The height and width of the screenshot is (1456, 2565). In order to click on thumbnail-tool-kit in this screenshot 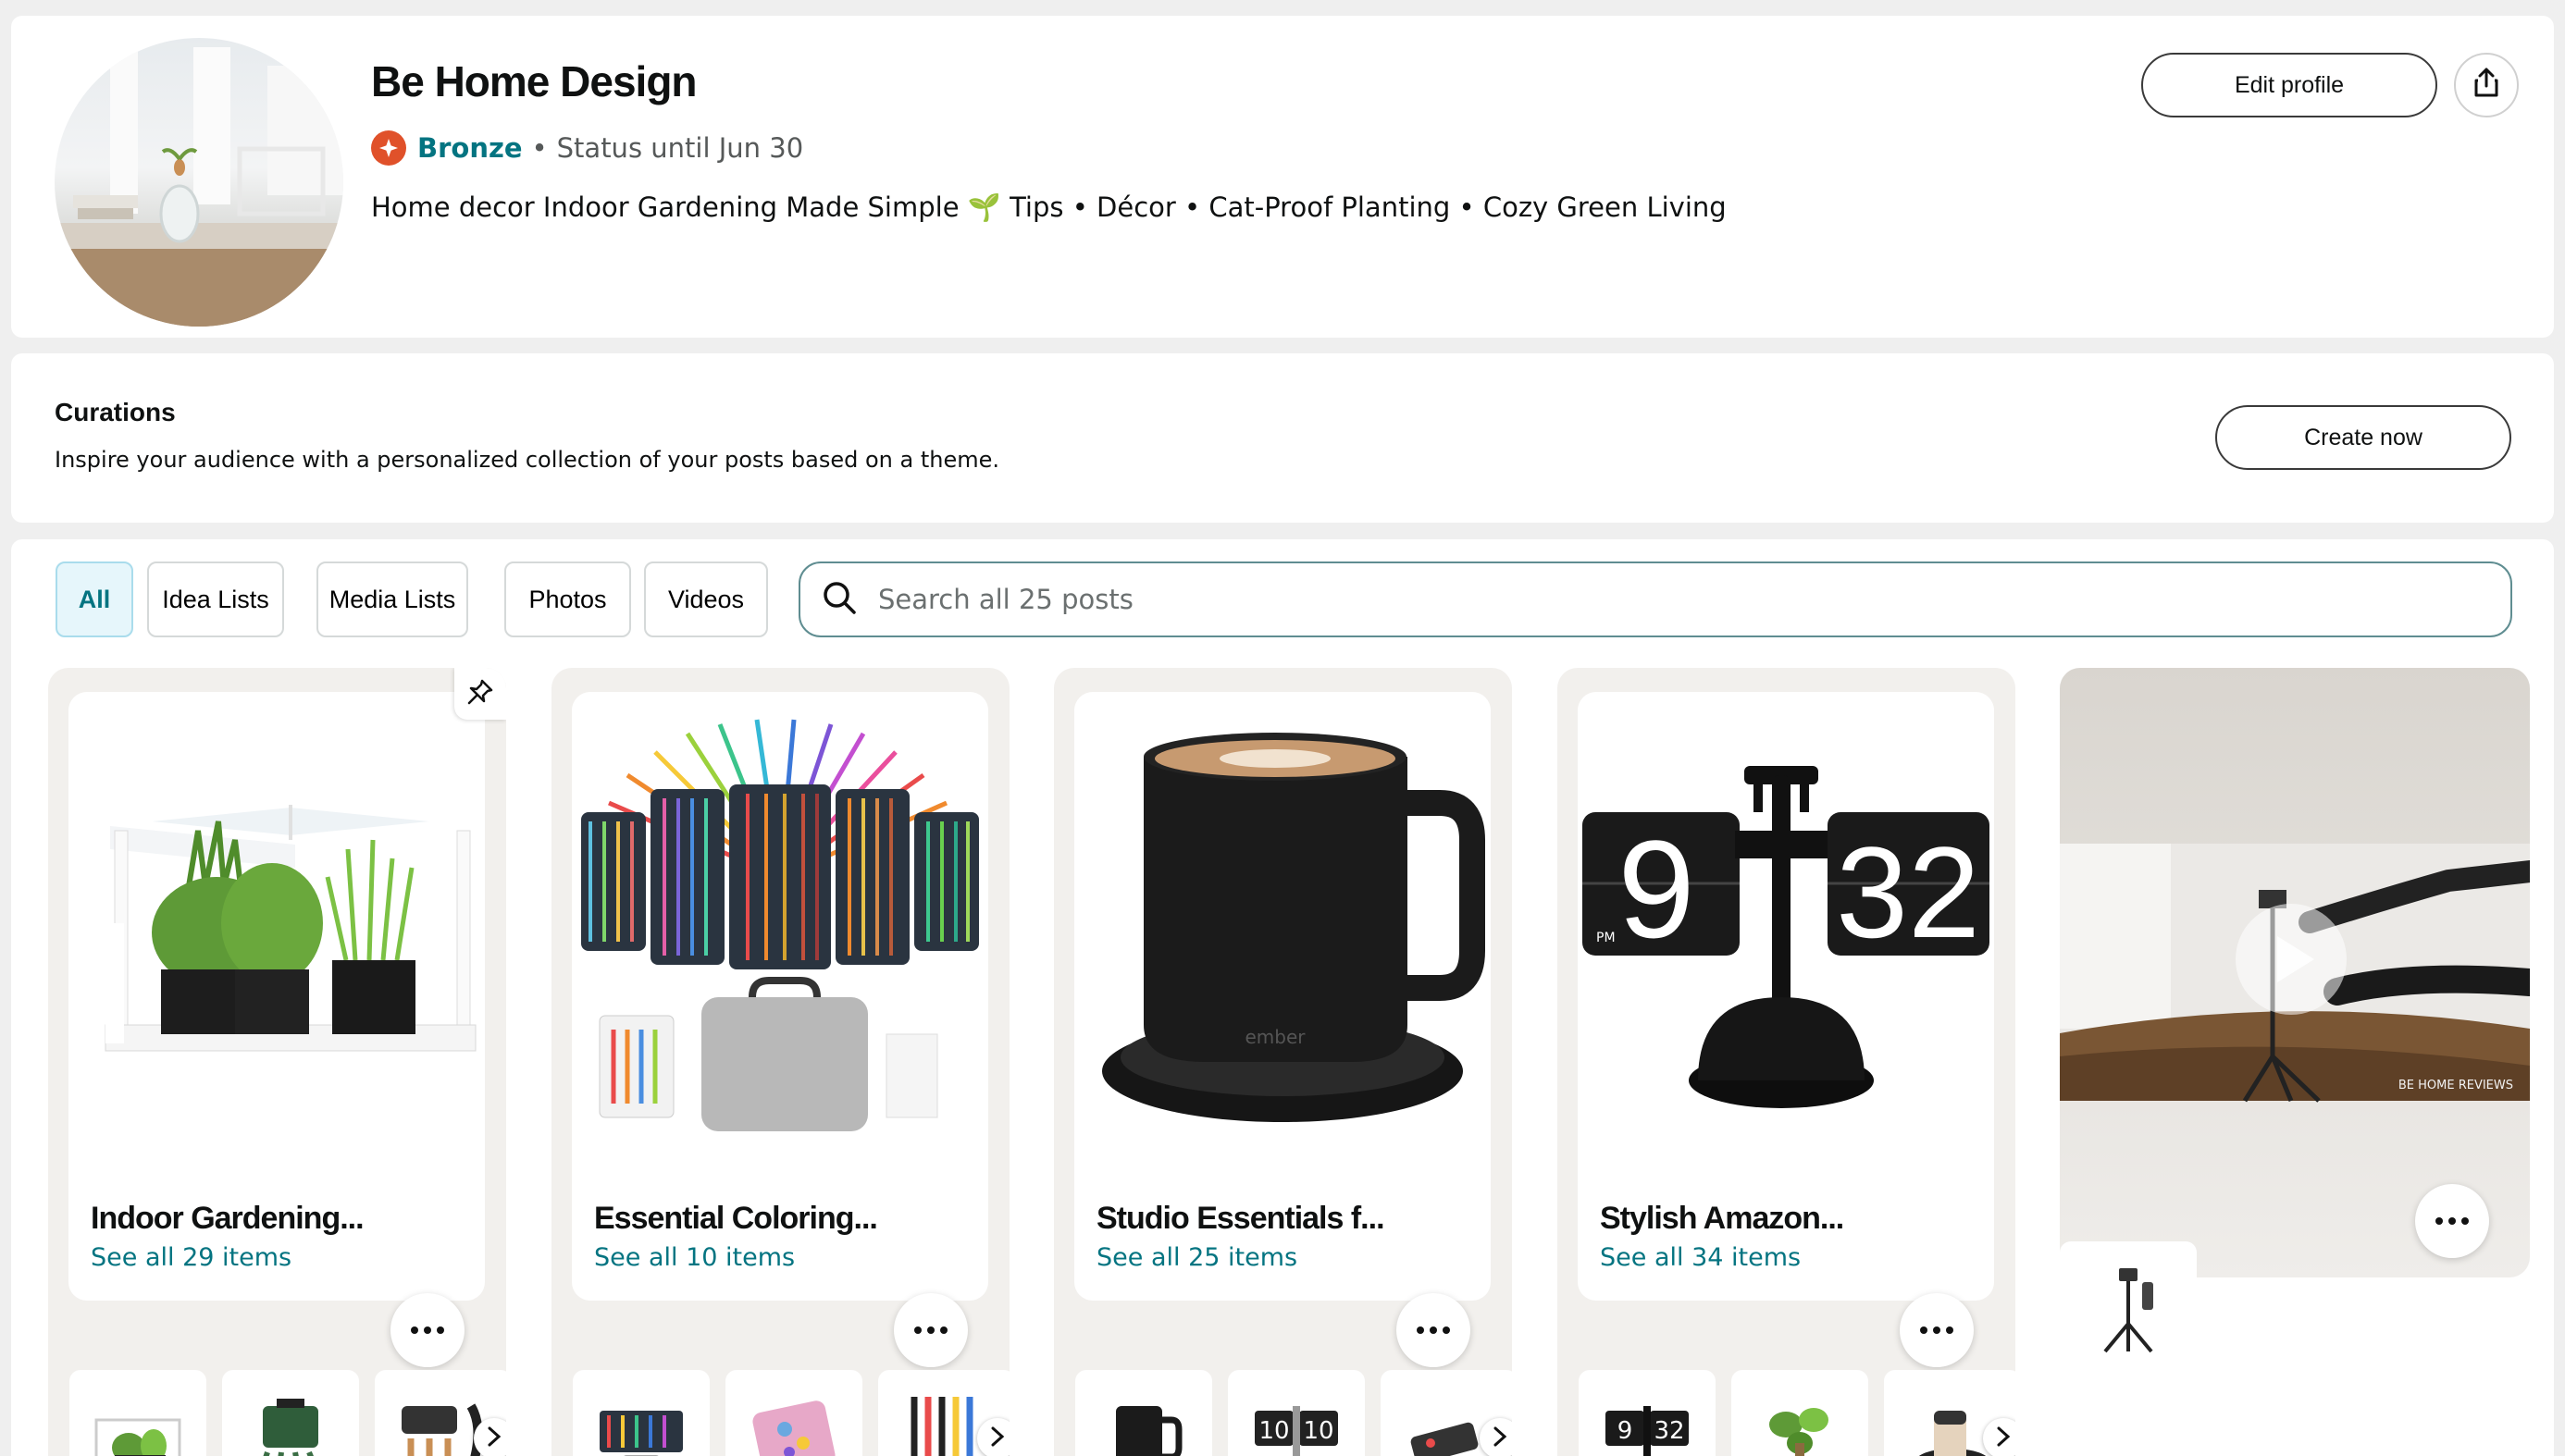, I will do `click(290, 1413)`.